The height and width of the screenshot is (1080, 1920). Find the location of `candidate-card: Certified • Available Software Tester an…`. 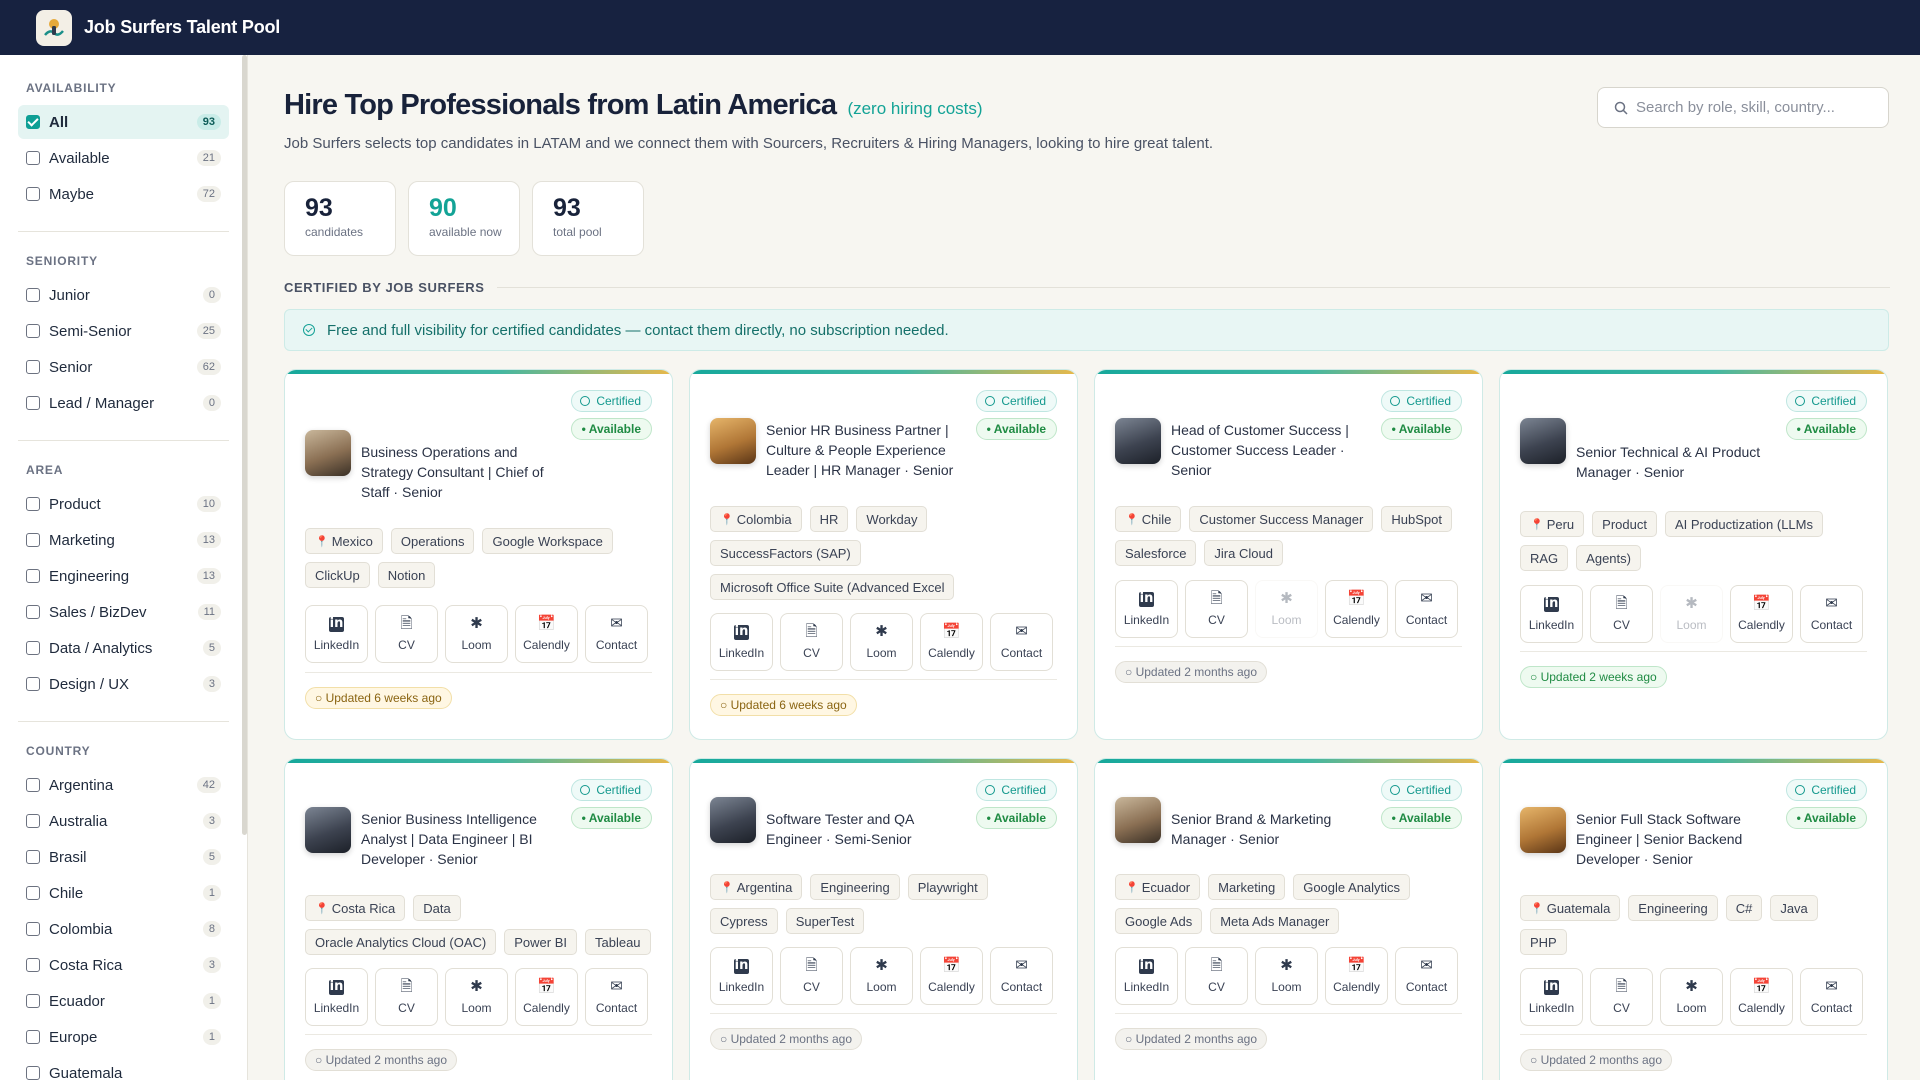

candidate-card: Certified • Available Software Tester an… is located at coordinates (883, 919).